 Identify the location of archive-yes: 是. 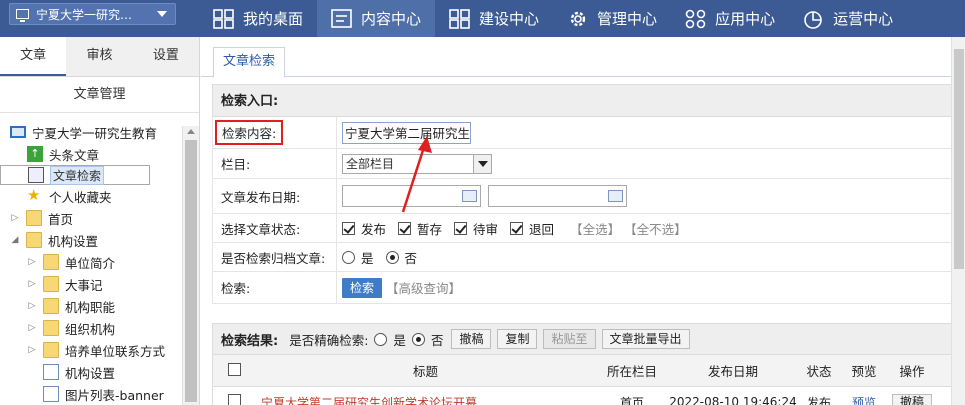
(358, 257).